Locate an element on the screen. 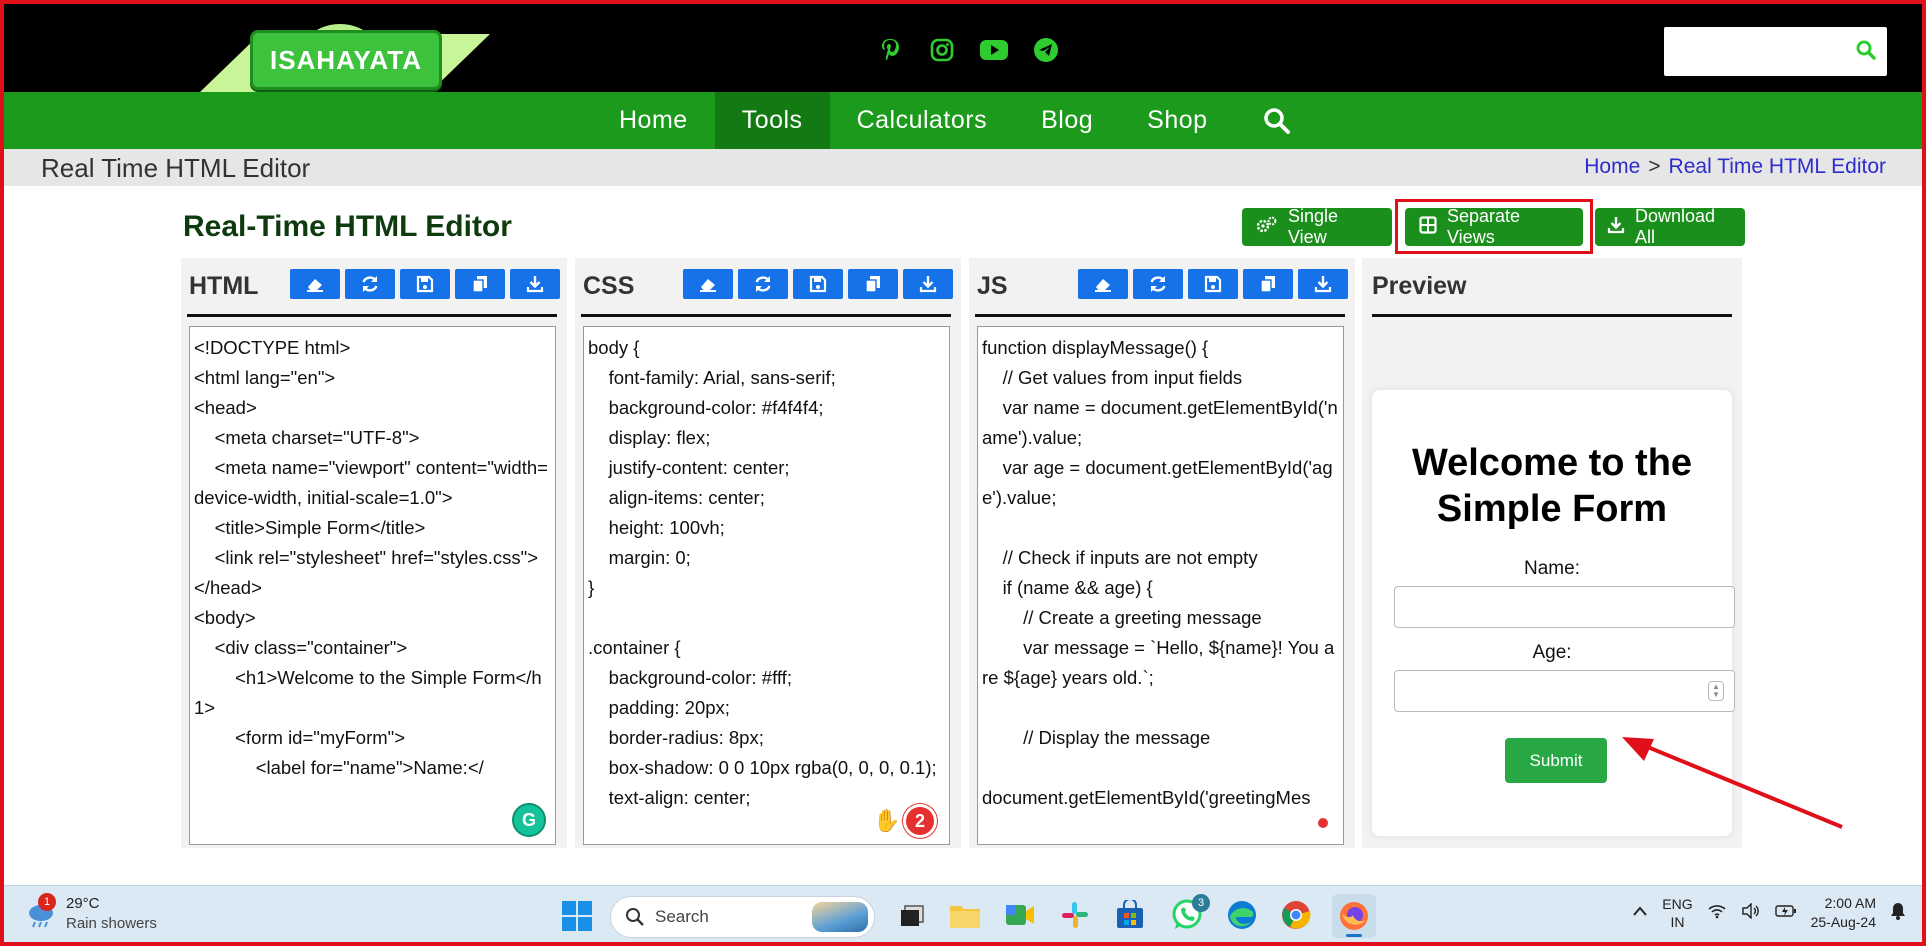 The width and height of the screenshot is (1926, 946). html-save-button is located at coordinates (425, 284).